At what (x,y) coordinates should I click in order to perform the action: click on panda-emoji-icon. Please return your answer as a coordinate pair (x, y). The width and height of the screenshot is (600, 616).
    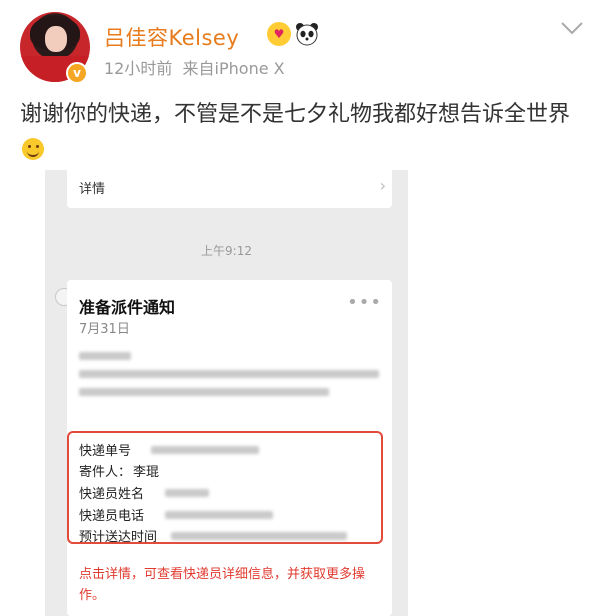
    Looking at the image, I should click on (307, 34).